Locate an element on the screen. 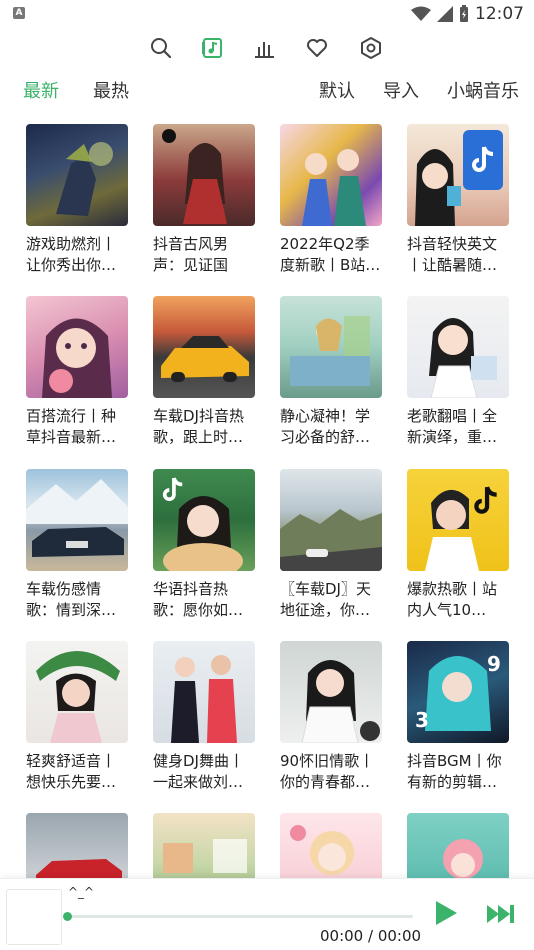 This screenshot has height=950, width=534. search-button is located at coordinates (161, 48).